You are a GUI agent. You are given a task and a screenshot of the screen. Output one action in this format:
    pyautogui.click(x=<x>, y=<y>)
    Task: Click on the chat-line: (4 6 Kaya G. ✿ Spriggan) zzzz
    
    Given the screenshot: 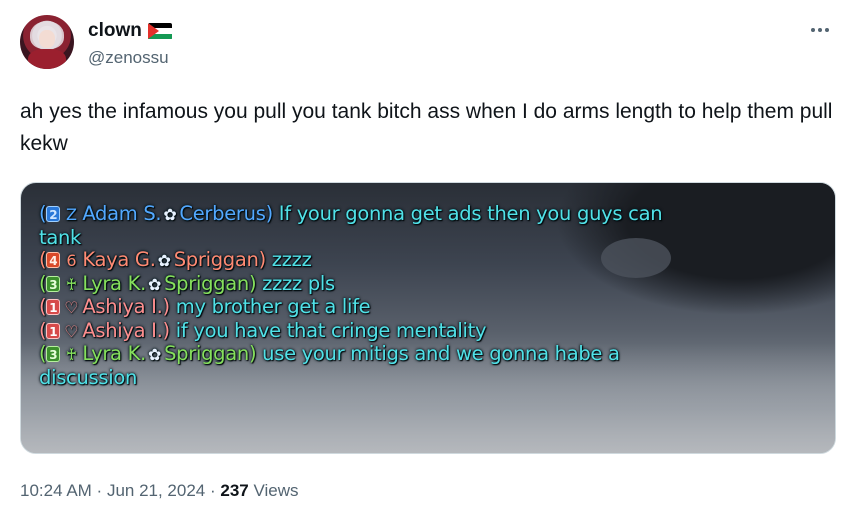 What is the action you would take?
    pyautogui.click(x=437, y=260)
    